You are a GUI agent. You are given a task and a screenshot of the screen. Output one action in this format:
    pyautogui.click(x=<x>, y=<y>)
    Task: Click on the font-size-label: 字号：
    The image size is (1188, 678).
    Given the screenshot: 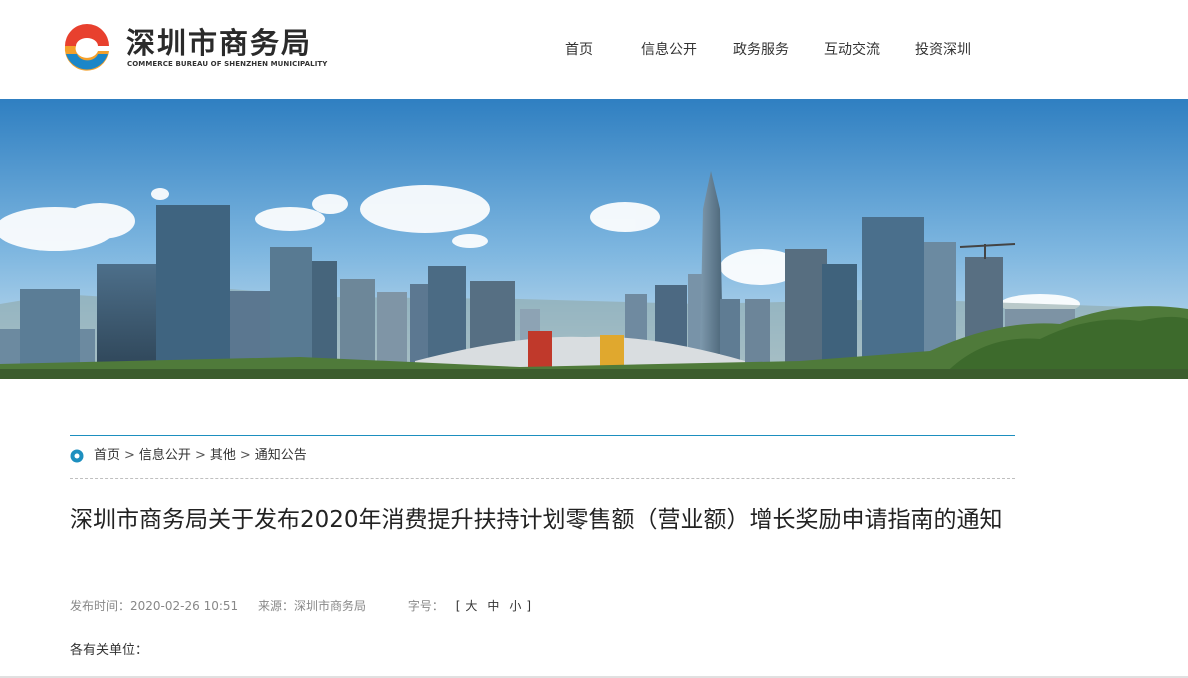 What is the action you would take?
    pyautogui.click(x=425, y=606)
    